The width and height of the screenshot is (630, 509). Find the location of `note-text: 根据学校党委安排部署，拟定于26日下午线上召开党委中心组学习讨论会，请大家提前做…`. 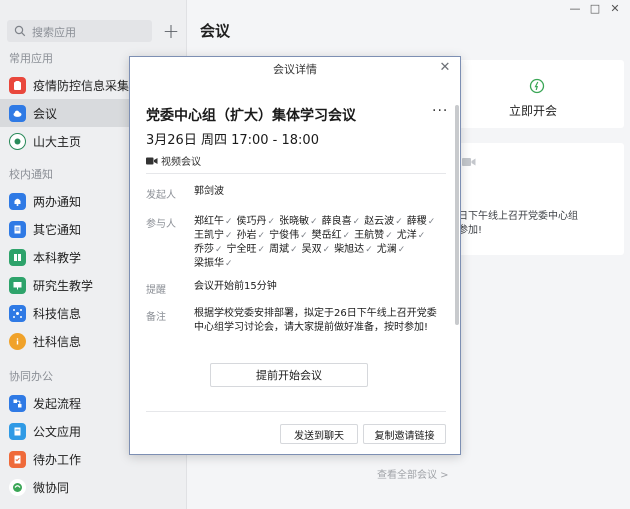

note-text: 根据学校党委安排部署，拟定于26日下午线上召开党委中心组学习讨论会，请大家提前做… is located at coordinates (315, 320).